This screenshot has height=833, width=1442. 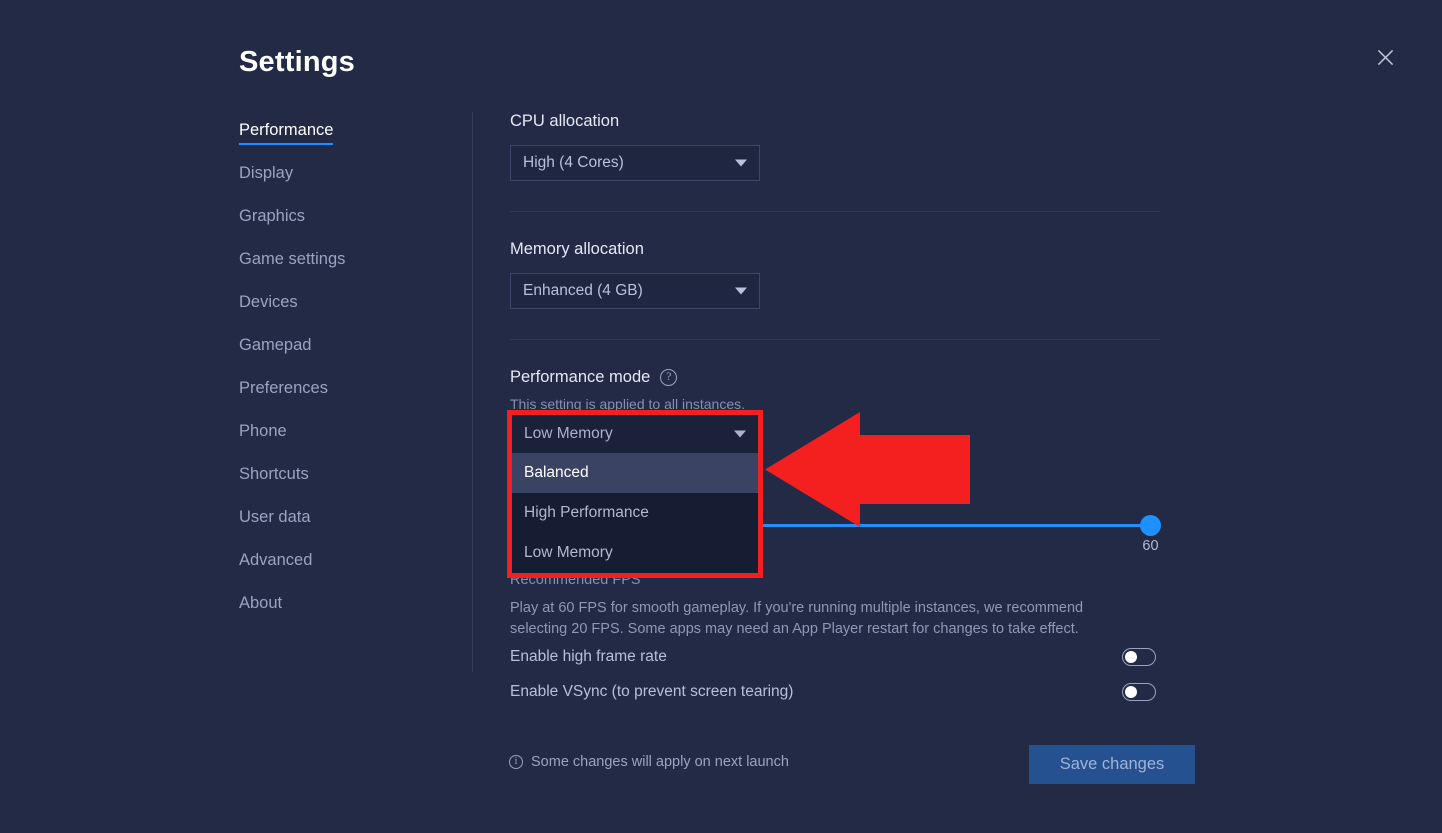 What do you see at coordinates (1150, 546) in the screenshot?
I see `fps-slider-value: 60` at bounding box center [1150, 546].